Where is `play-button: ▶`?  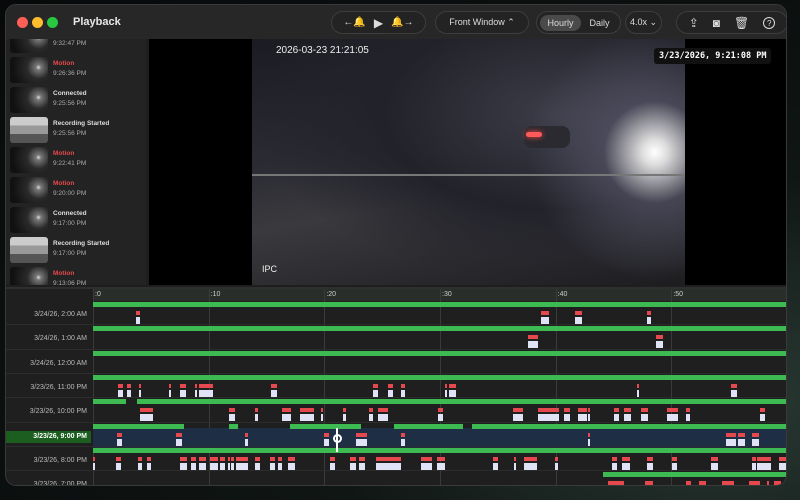 play-button: ▶ is located at coordinates (378, 23).